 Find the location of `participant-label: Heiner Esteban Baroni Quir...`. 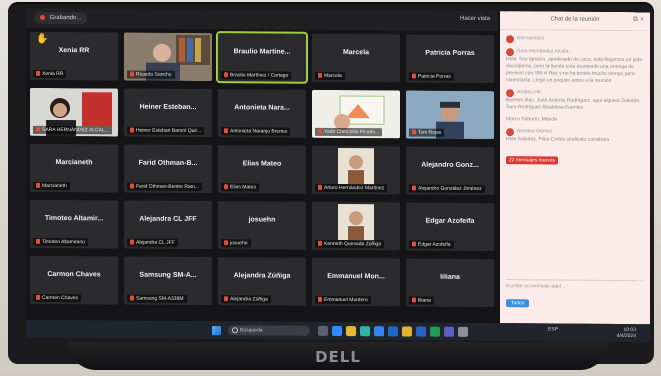

participant-label: Heiner Esteban Baroni Quir... is located at coordinates (166, 131).